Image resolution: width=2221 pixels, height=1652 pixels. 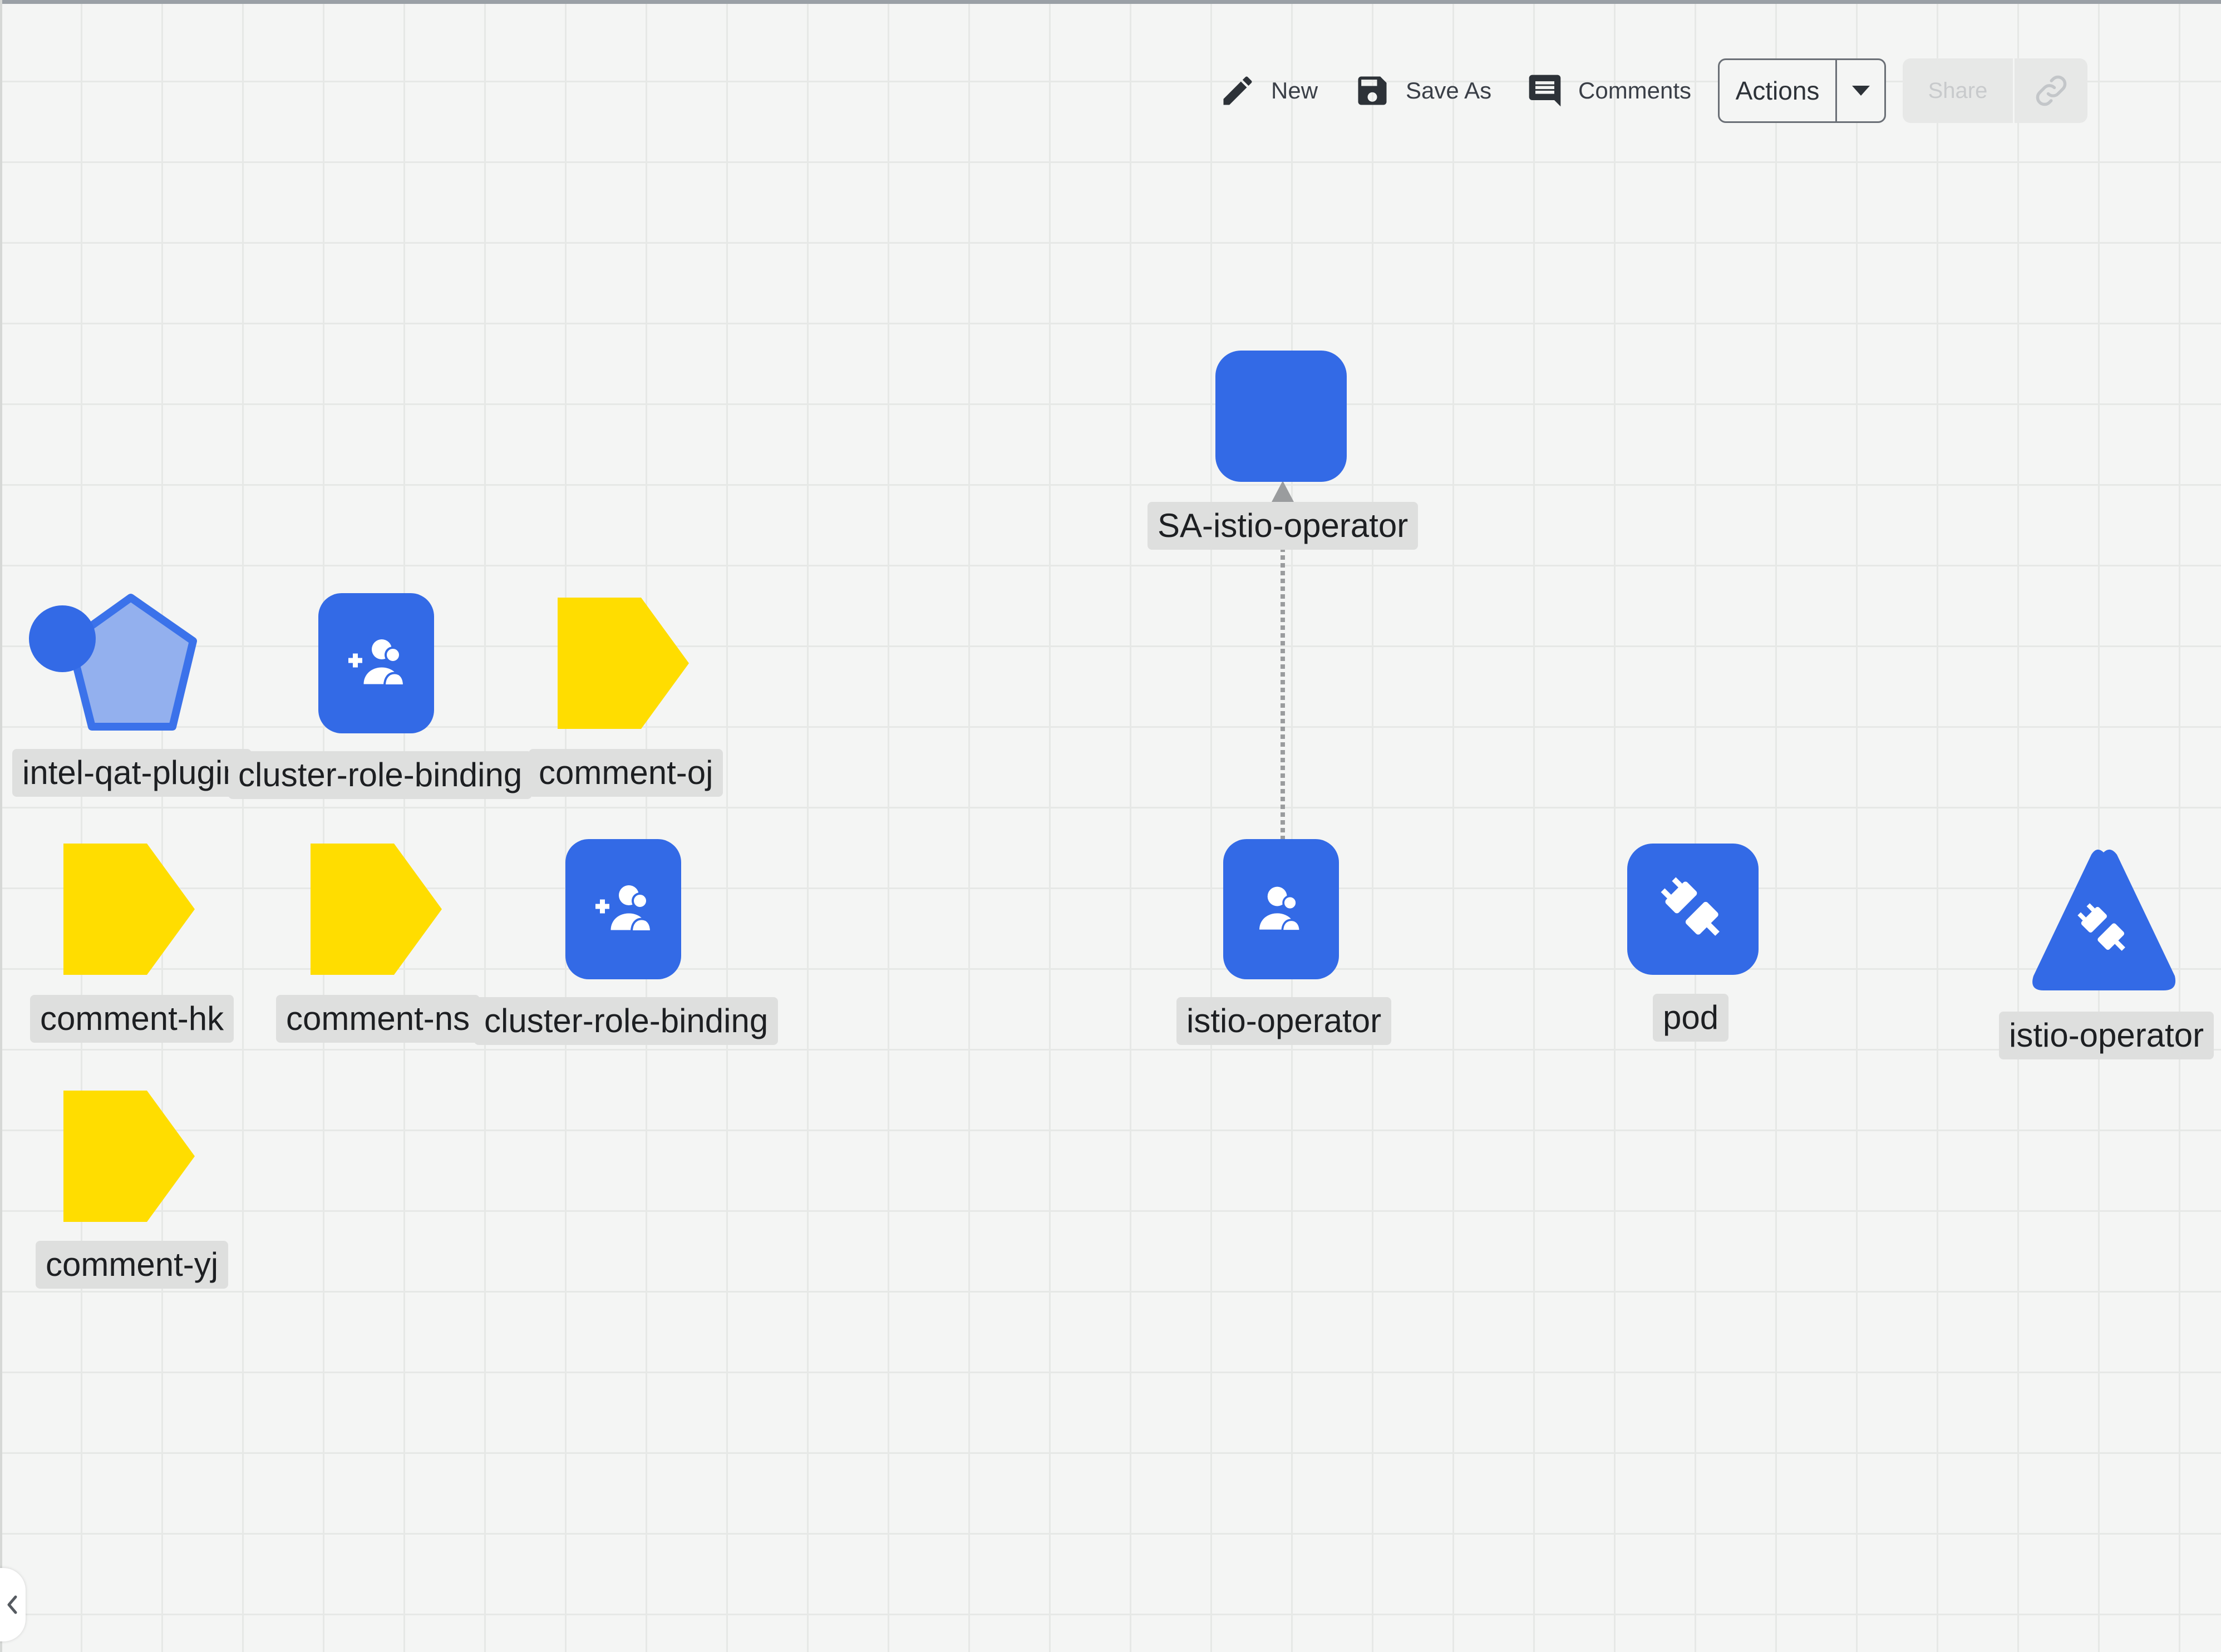 I want to click on copy-link-button, so click(x=2051, y=90).